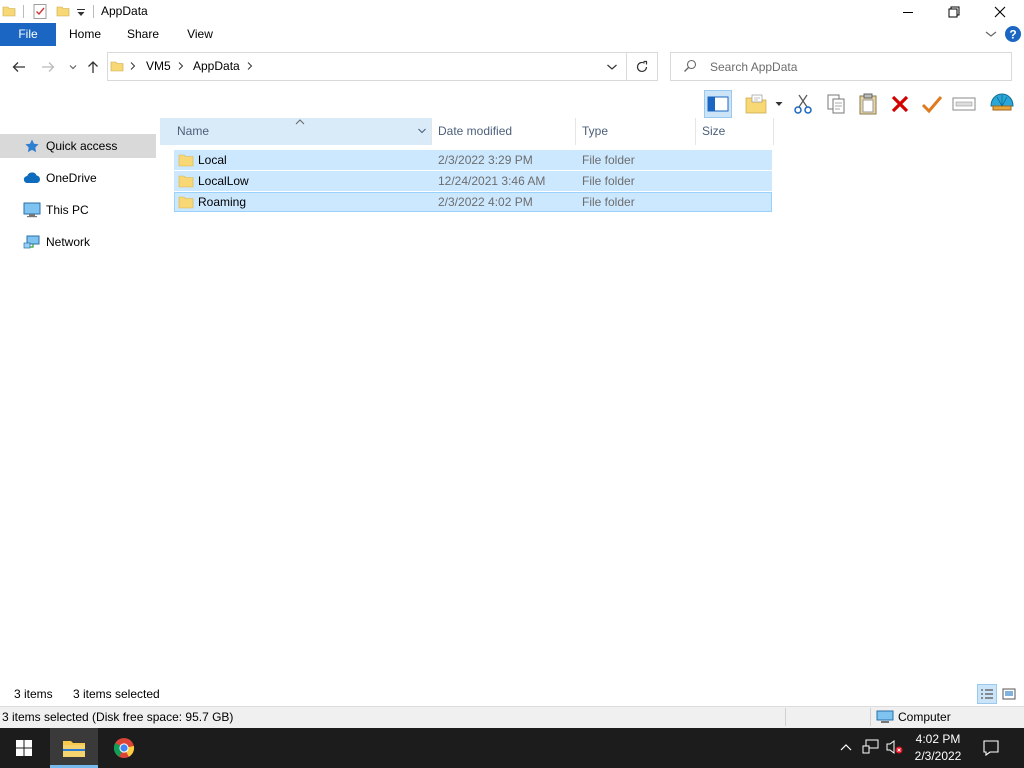  I want to click on sidebar-item-label: This PC, so click(67, 210).